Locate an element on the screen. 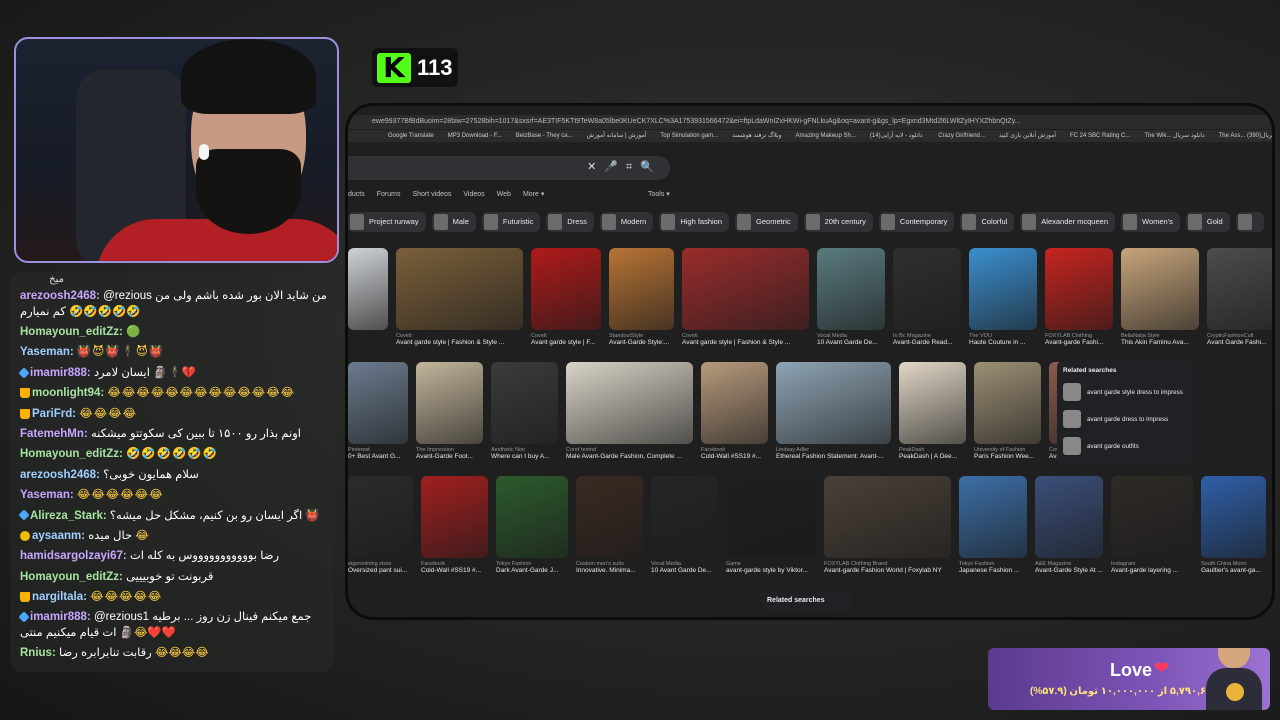  filter-chip: Colorful is located at coordinates (987, 222).